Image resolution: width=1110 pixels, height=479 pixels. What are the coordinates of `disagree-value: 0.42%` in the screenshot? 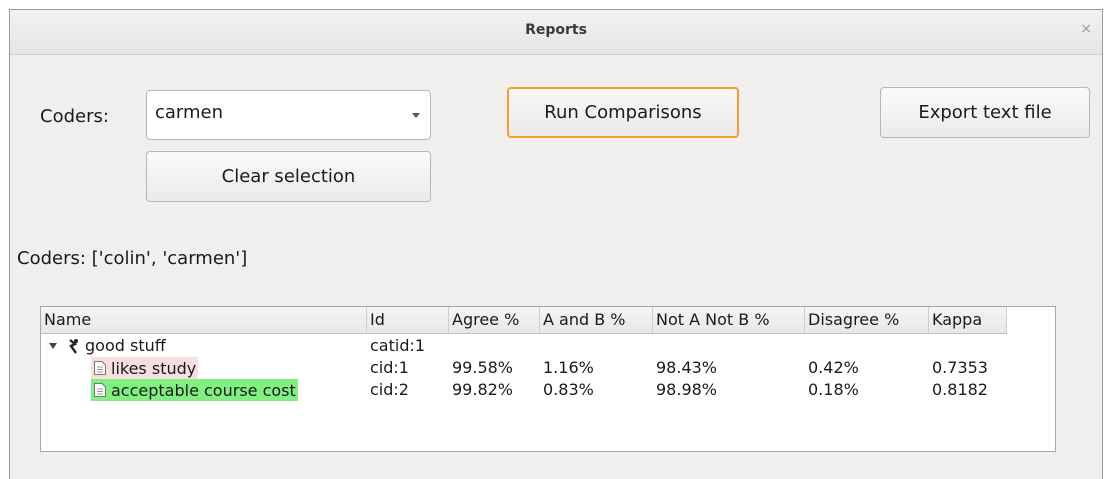 It's located at (833, 367).